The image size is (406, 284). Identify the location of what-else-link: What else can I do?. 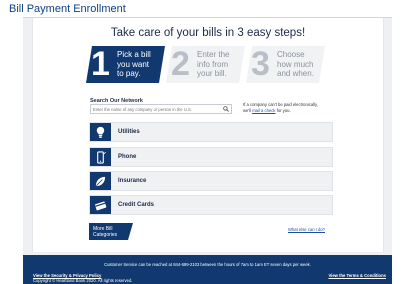
(306, 229).